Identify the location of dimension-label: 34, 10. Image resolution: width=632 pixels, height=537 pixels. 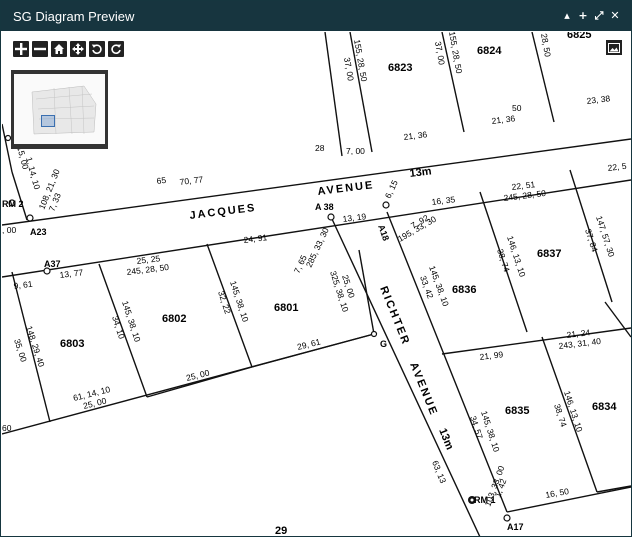
(118, 328).